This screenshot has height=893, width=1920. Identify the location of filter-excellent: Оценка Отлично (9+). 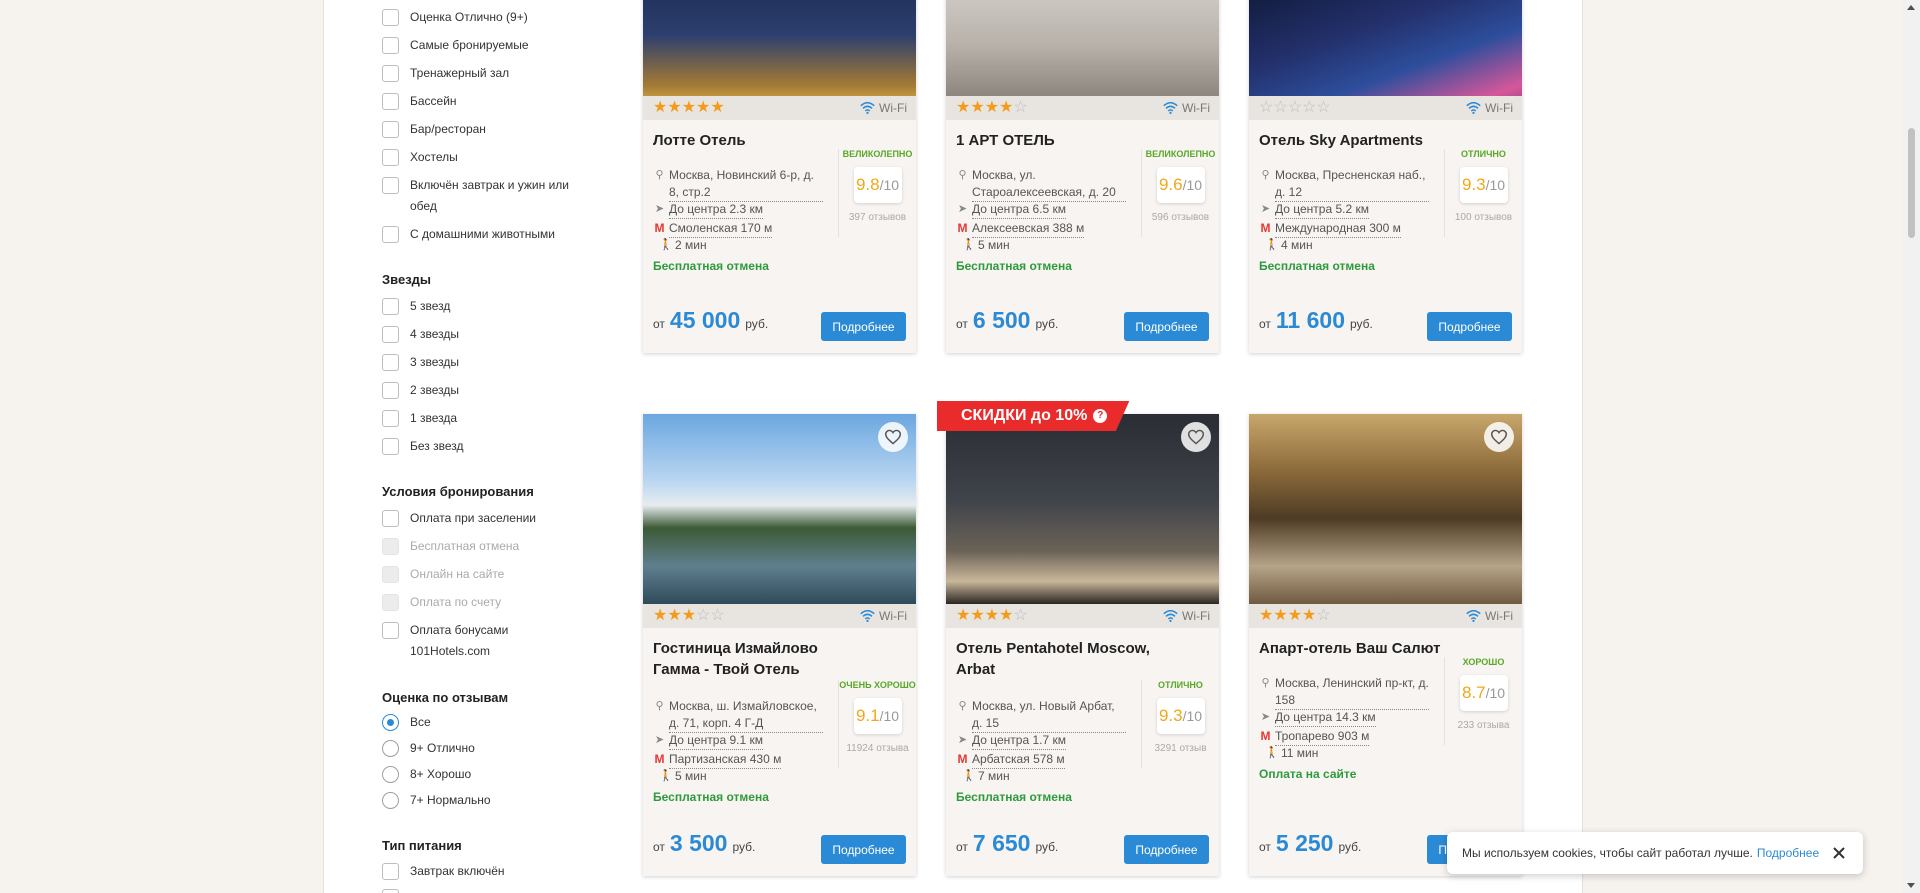
(492, 18).